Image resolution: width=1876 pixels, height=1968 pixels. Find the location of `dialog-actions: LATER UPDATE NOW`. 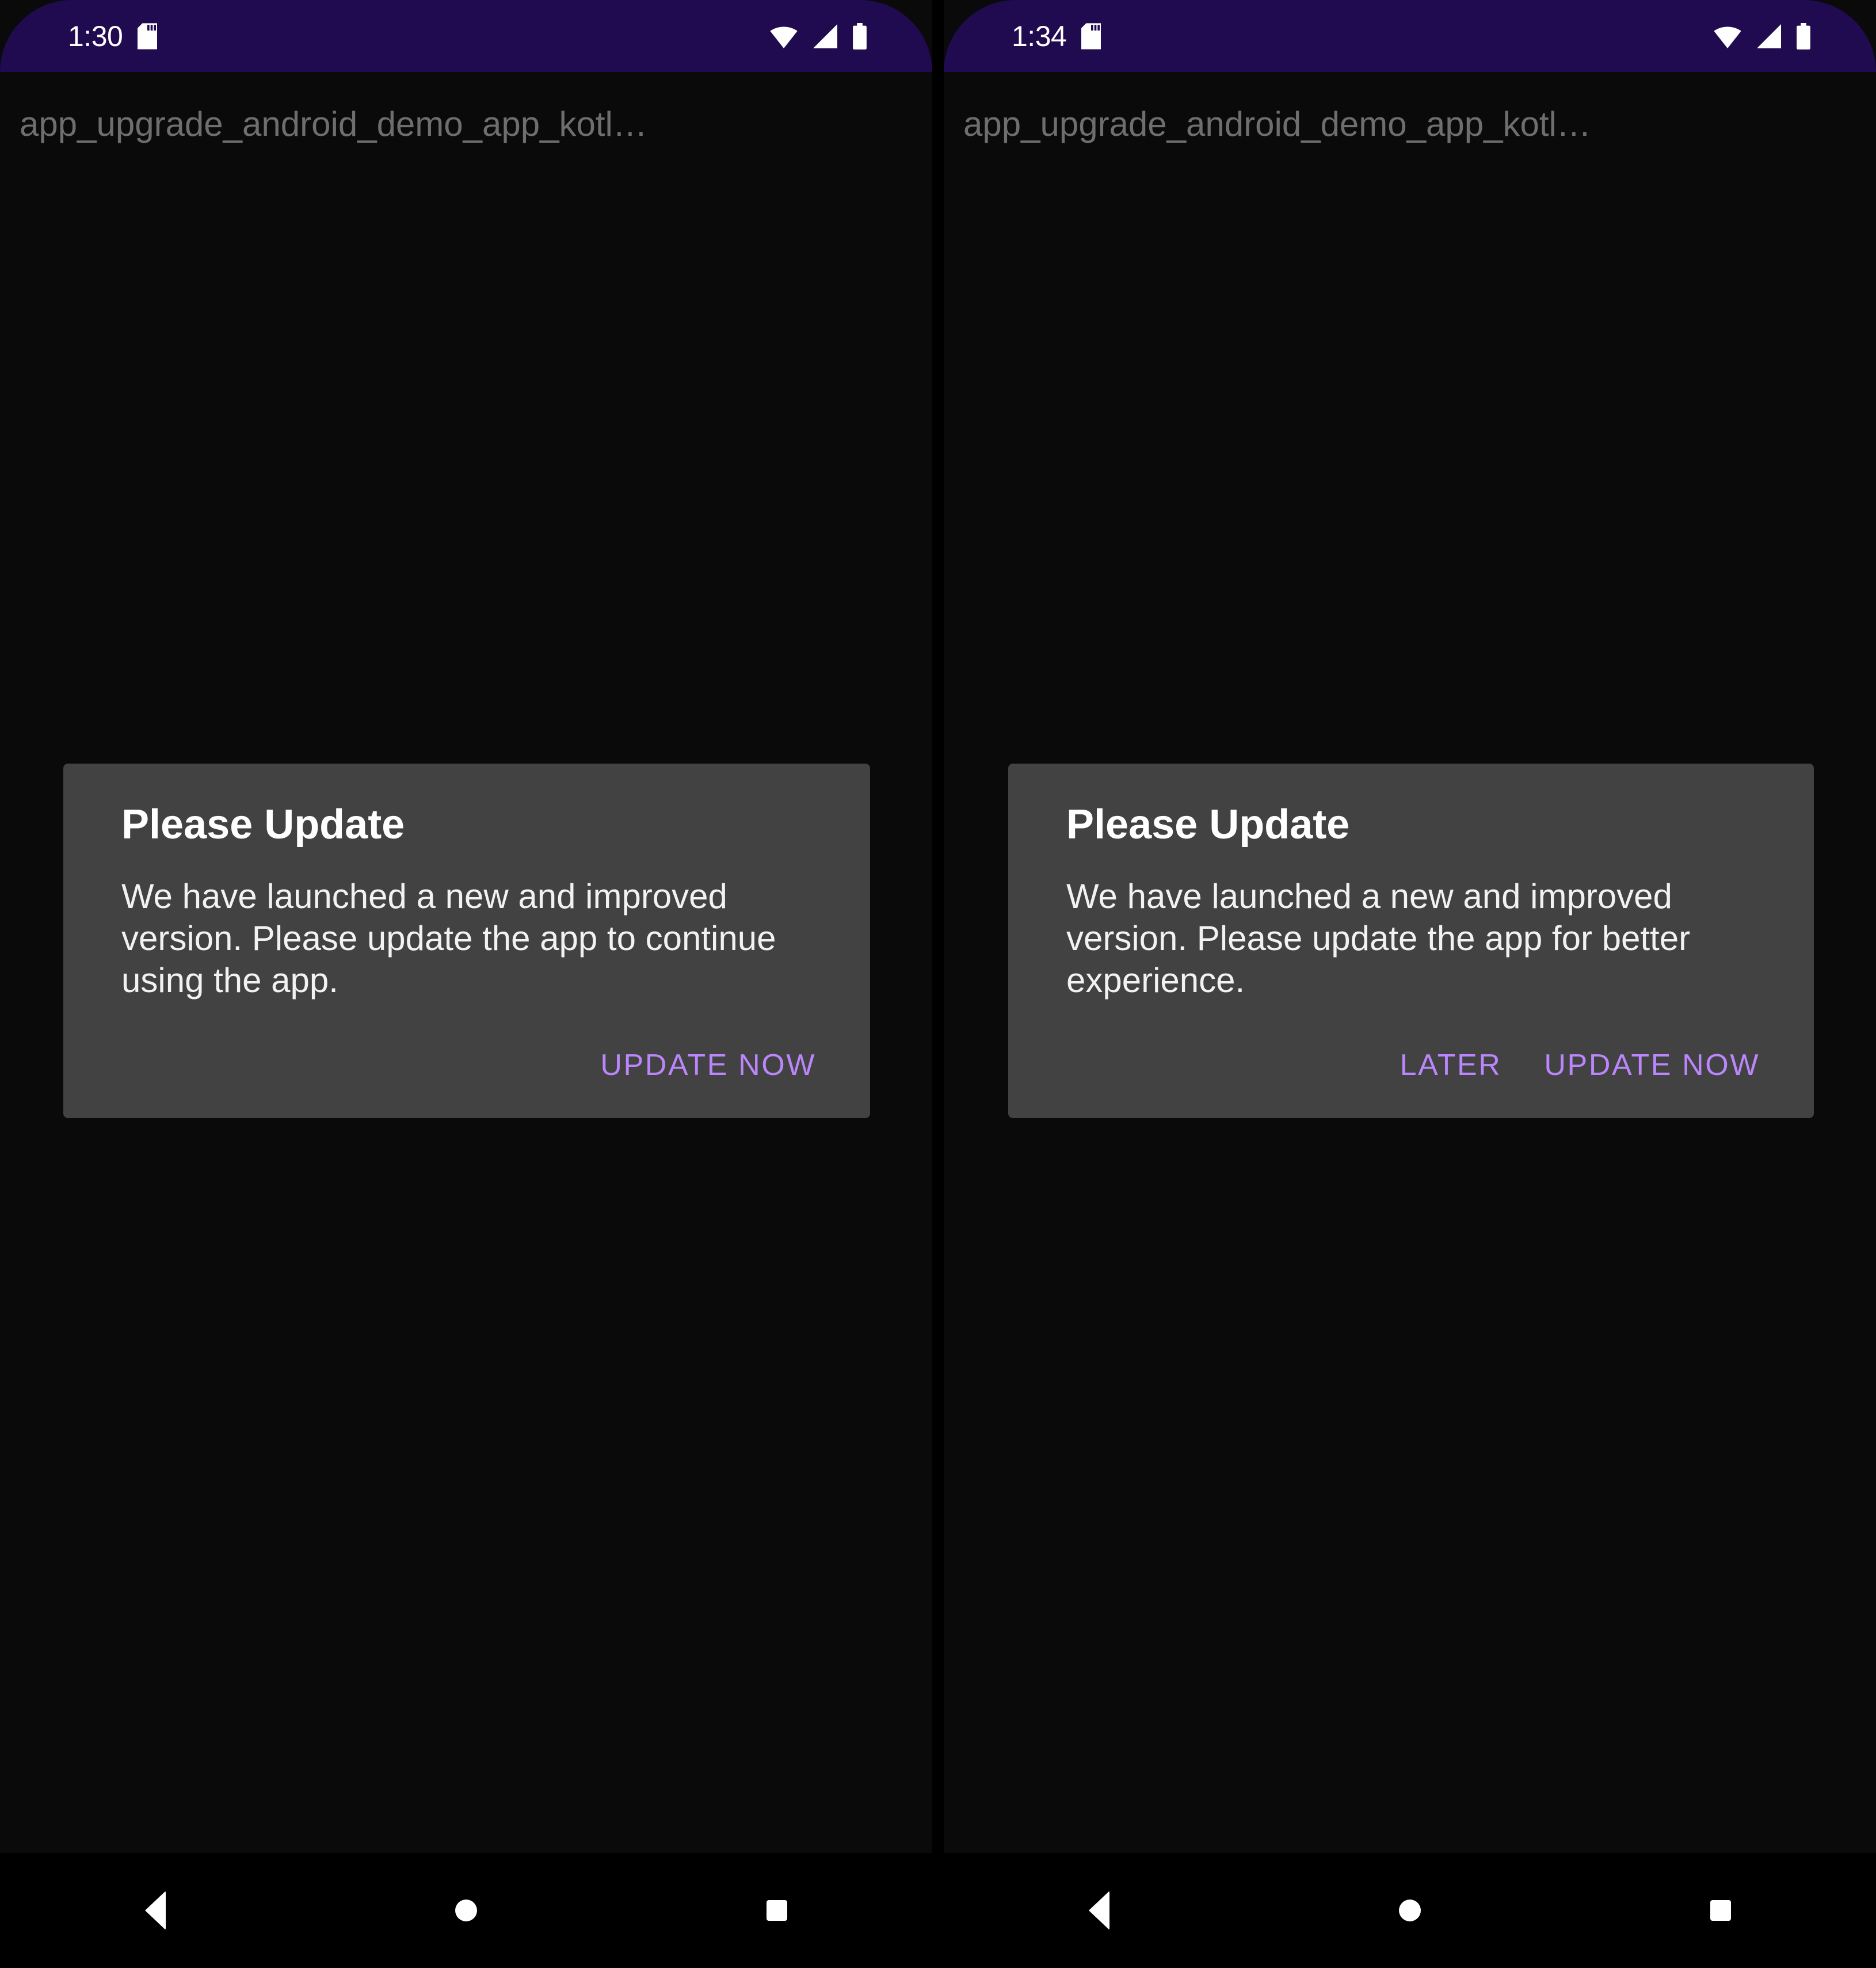

dialog-actions: LATER UPDATE NOW is located at coordinates (1411, 1065).